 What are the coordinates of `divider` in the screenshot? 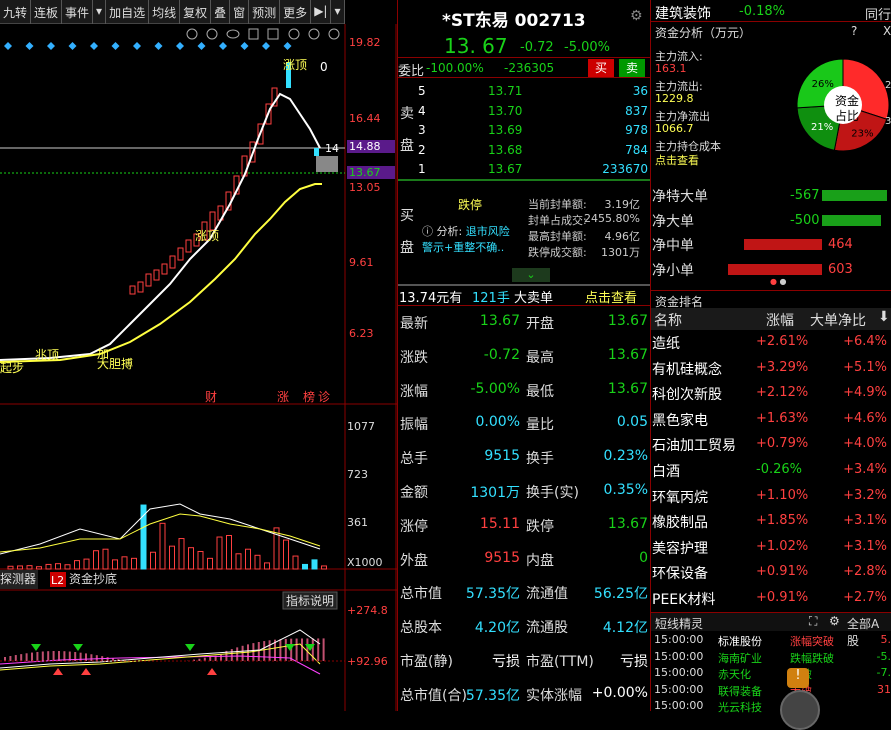 It's located at (397, 355).